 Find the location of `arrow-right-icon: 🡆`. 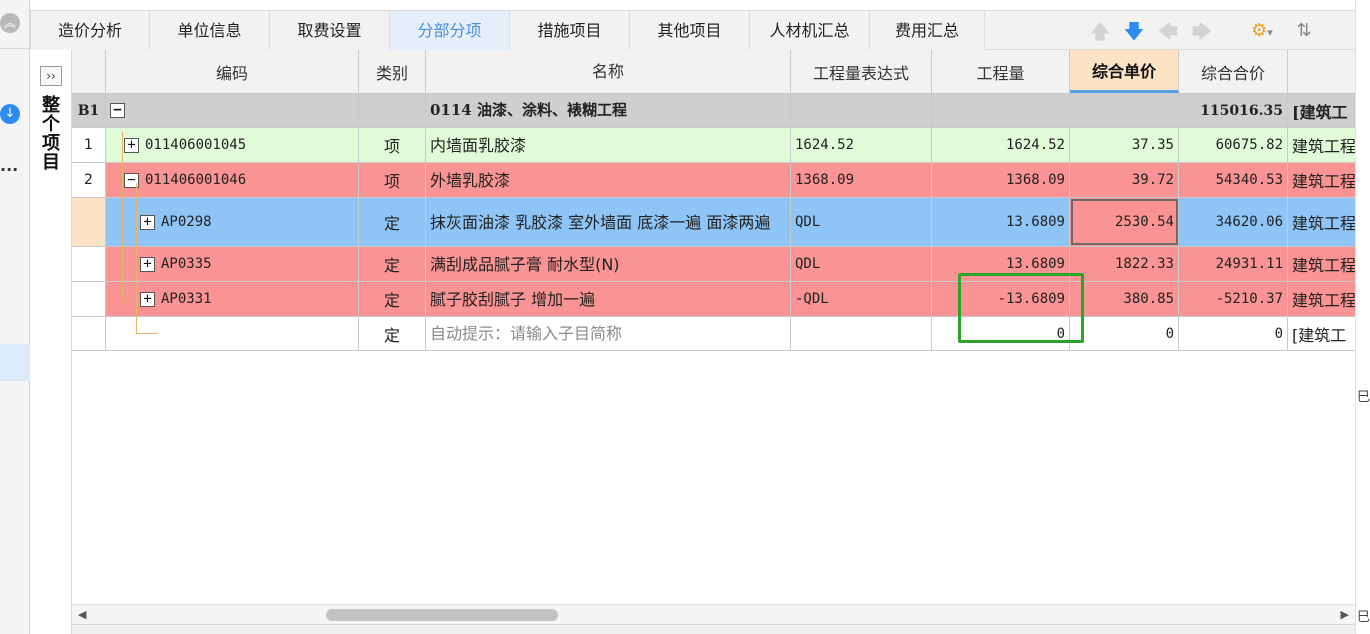

arrow-right-icon: 🡆 is located at coordinates (1202, 31).